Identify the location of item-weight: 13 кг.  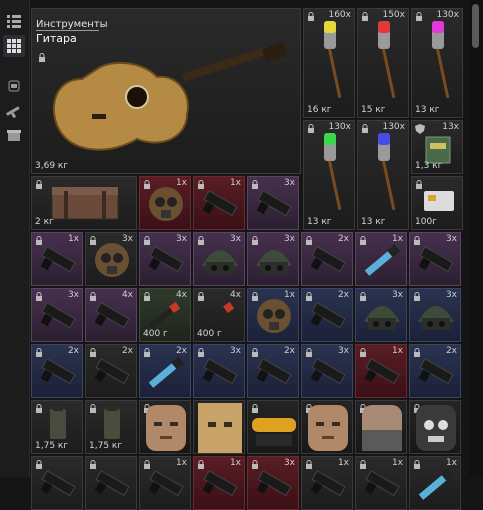
(427, 110).